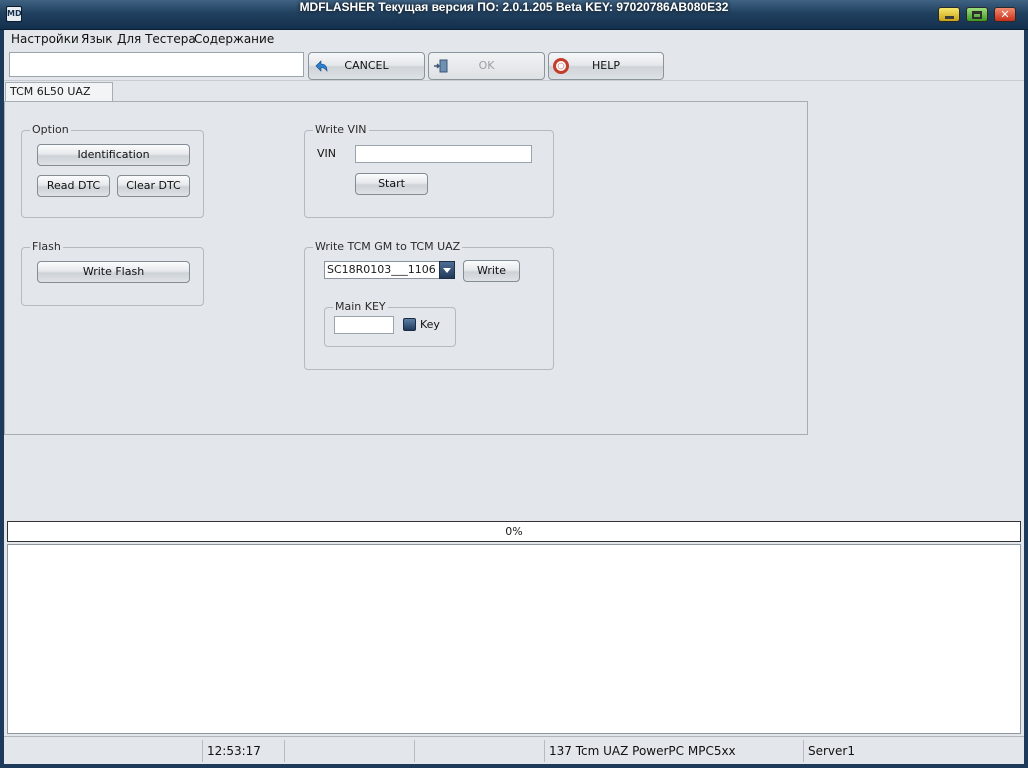  I want to click on ok-button-label: OK, so click(486, 65).